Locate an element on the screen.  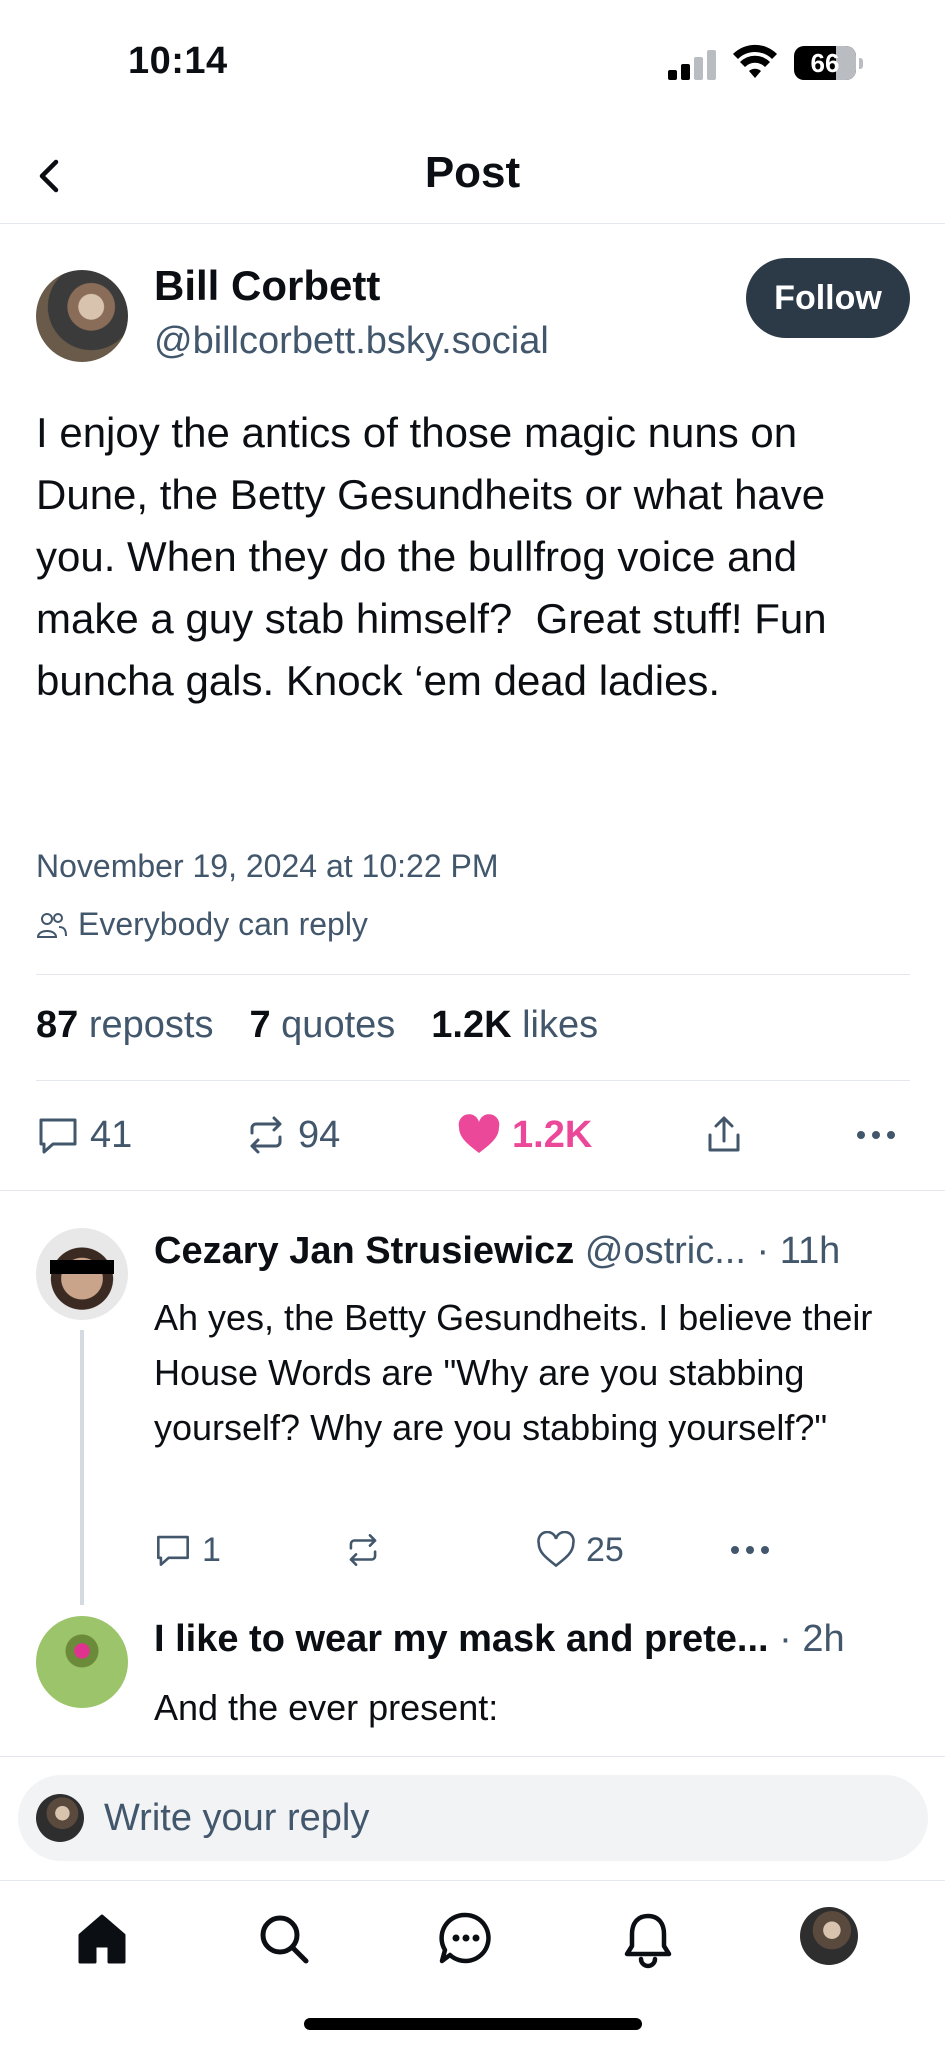
author-handle: @billcorbett.bsky.social is located at coordinates (351, 341).